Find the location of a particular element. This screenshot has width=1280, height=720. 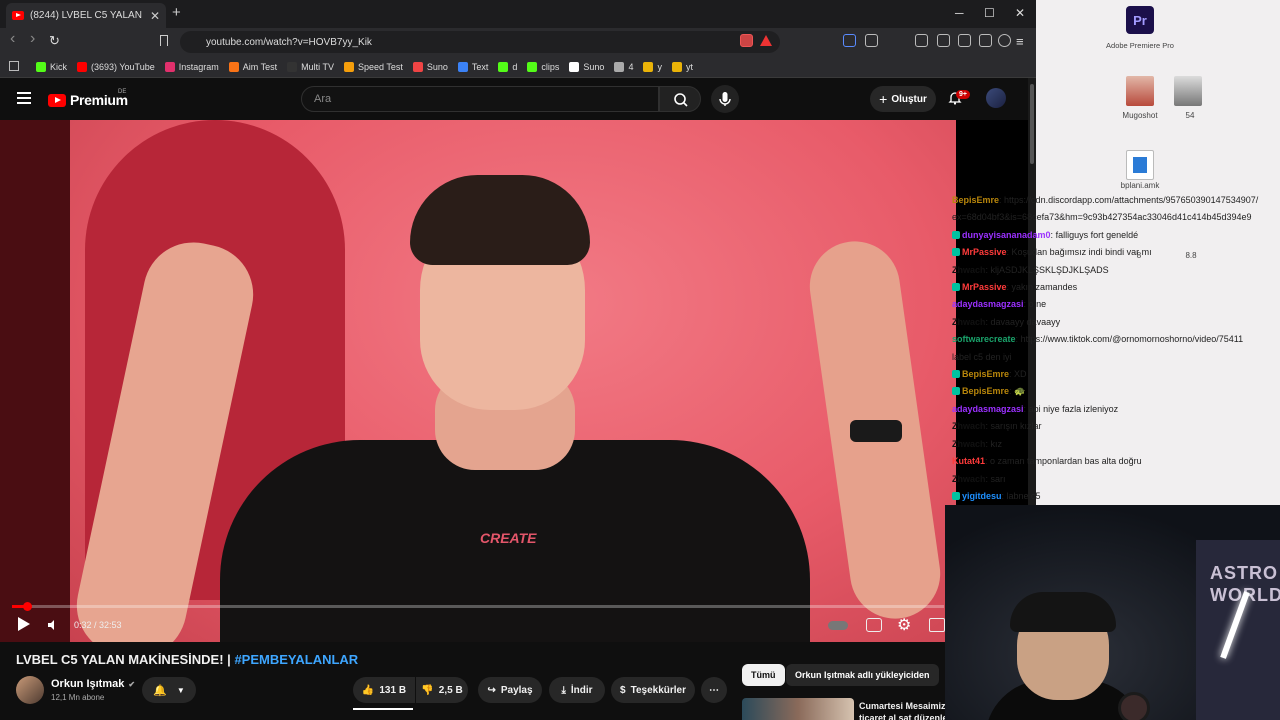

apps-grid-icon is located at coordinates (14, 66).